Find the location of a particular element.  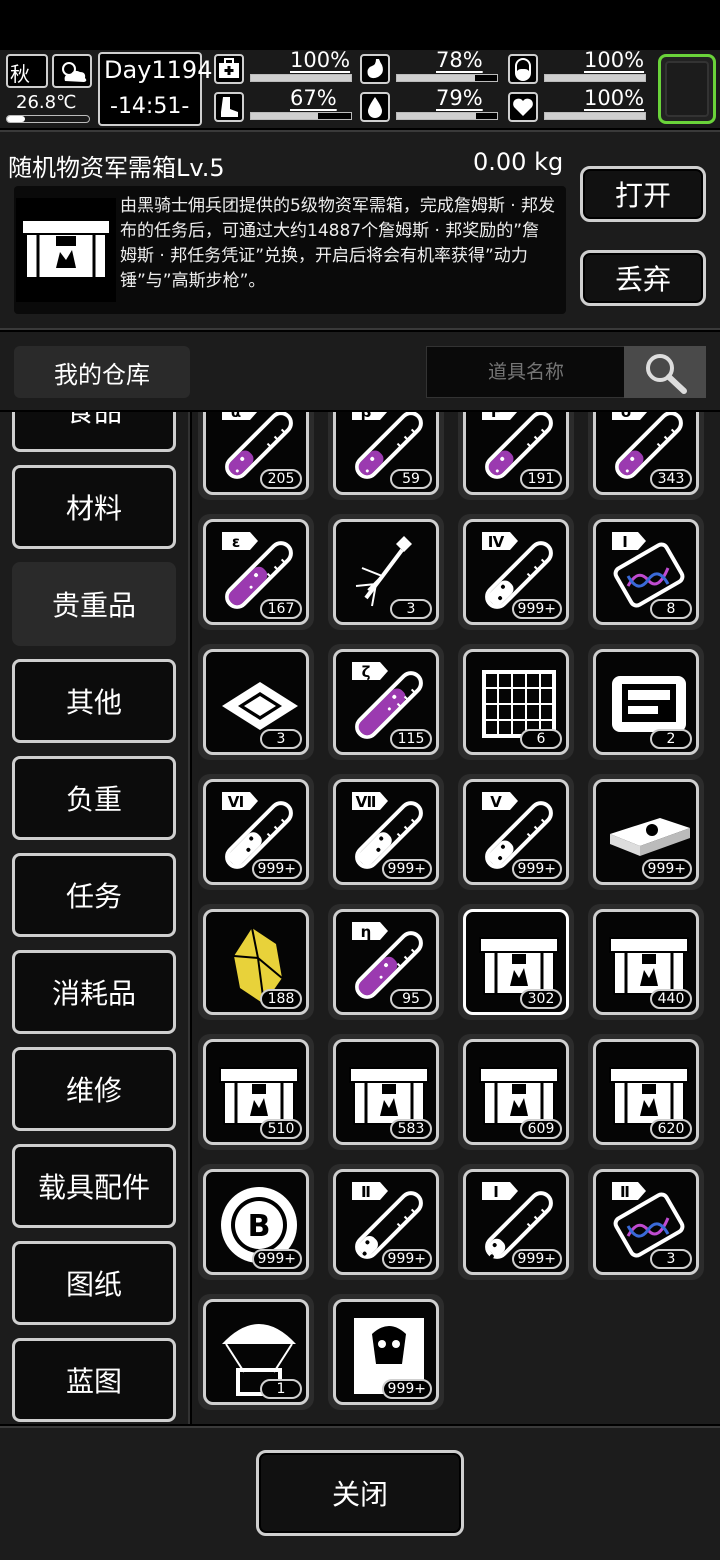

item-count-badge: 609 is located at coordinates (541, 1129).